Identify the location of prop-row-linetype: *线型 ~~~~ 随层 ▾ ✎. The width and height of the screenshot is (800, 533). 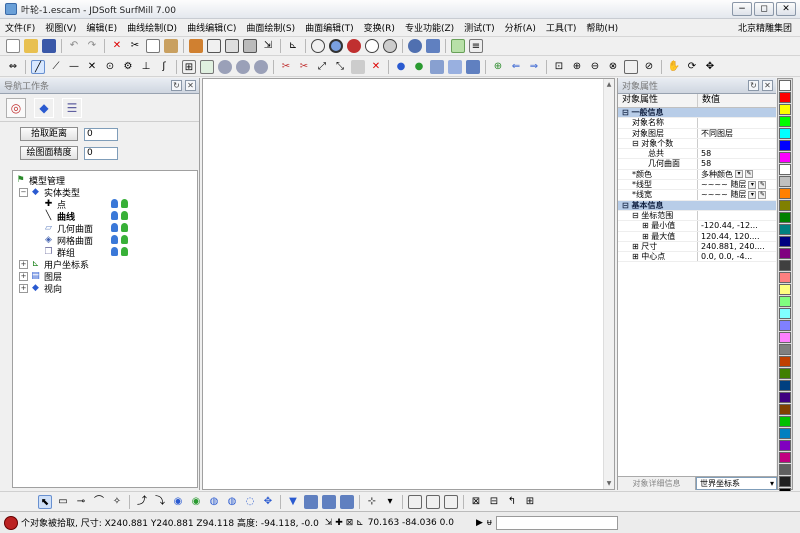
(697, 185).